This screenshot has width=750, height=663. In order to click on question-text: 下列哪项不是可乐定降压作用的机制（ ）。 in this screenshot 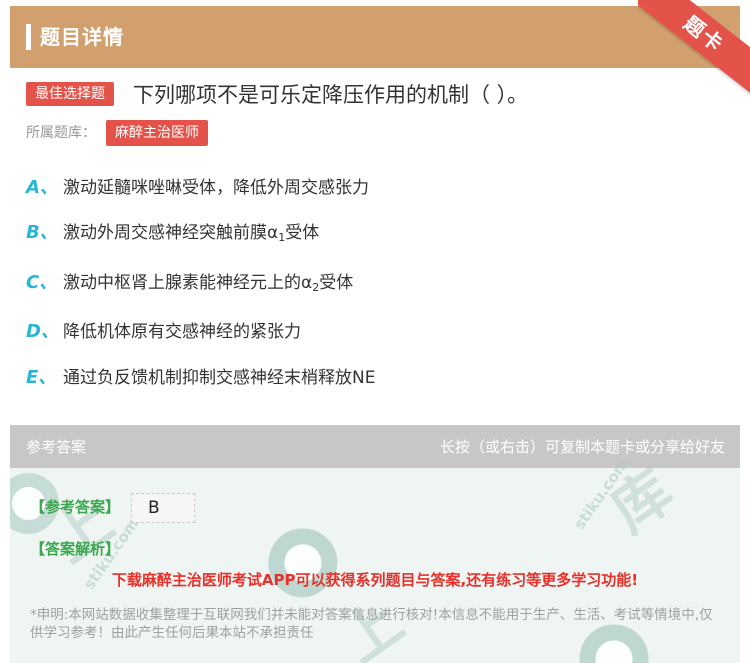, I will do `click(331, 95)`.